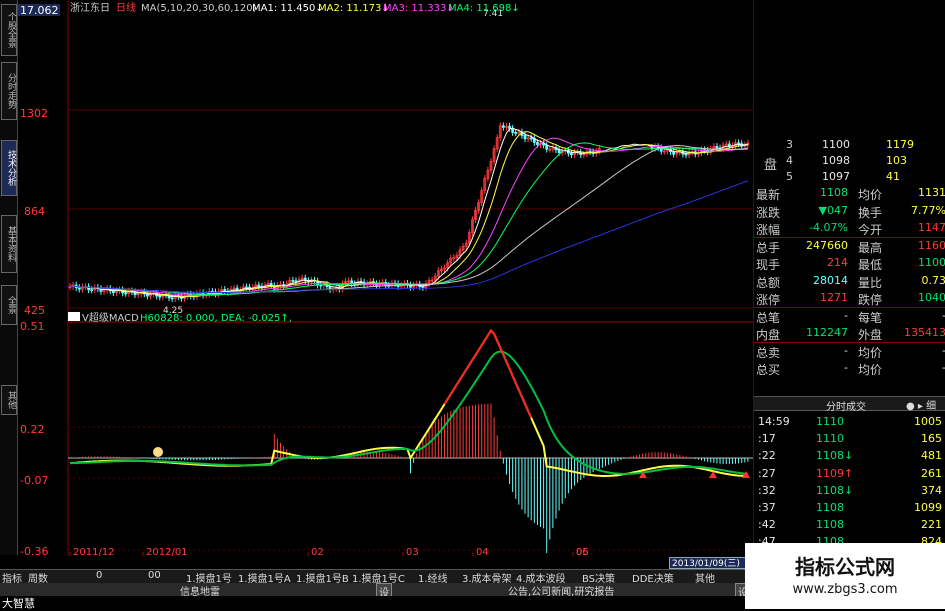  What do you see at coordinates (789, 160) in the screenshot?
I see `ob-level: 4` at bounding box center [789, 160].